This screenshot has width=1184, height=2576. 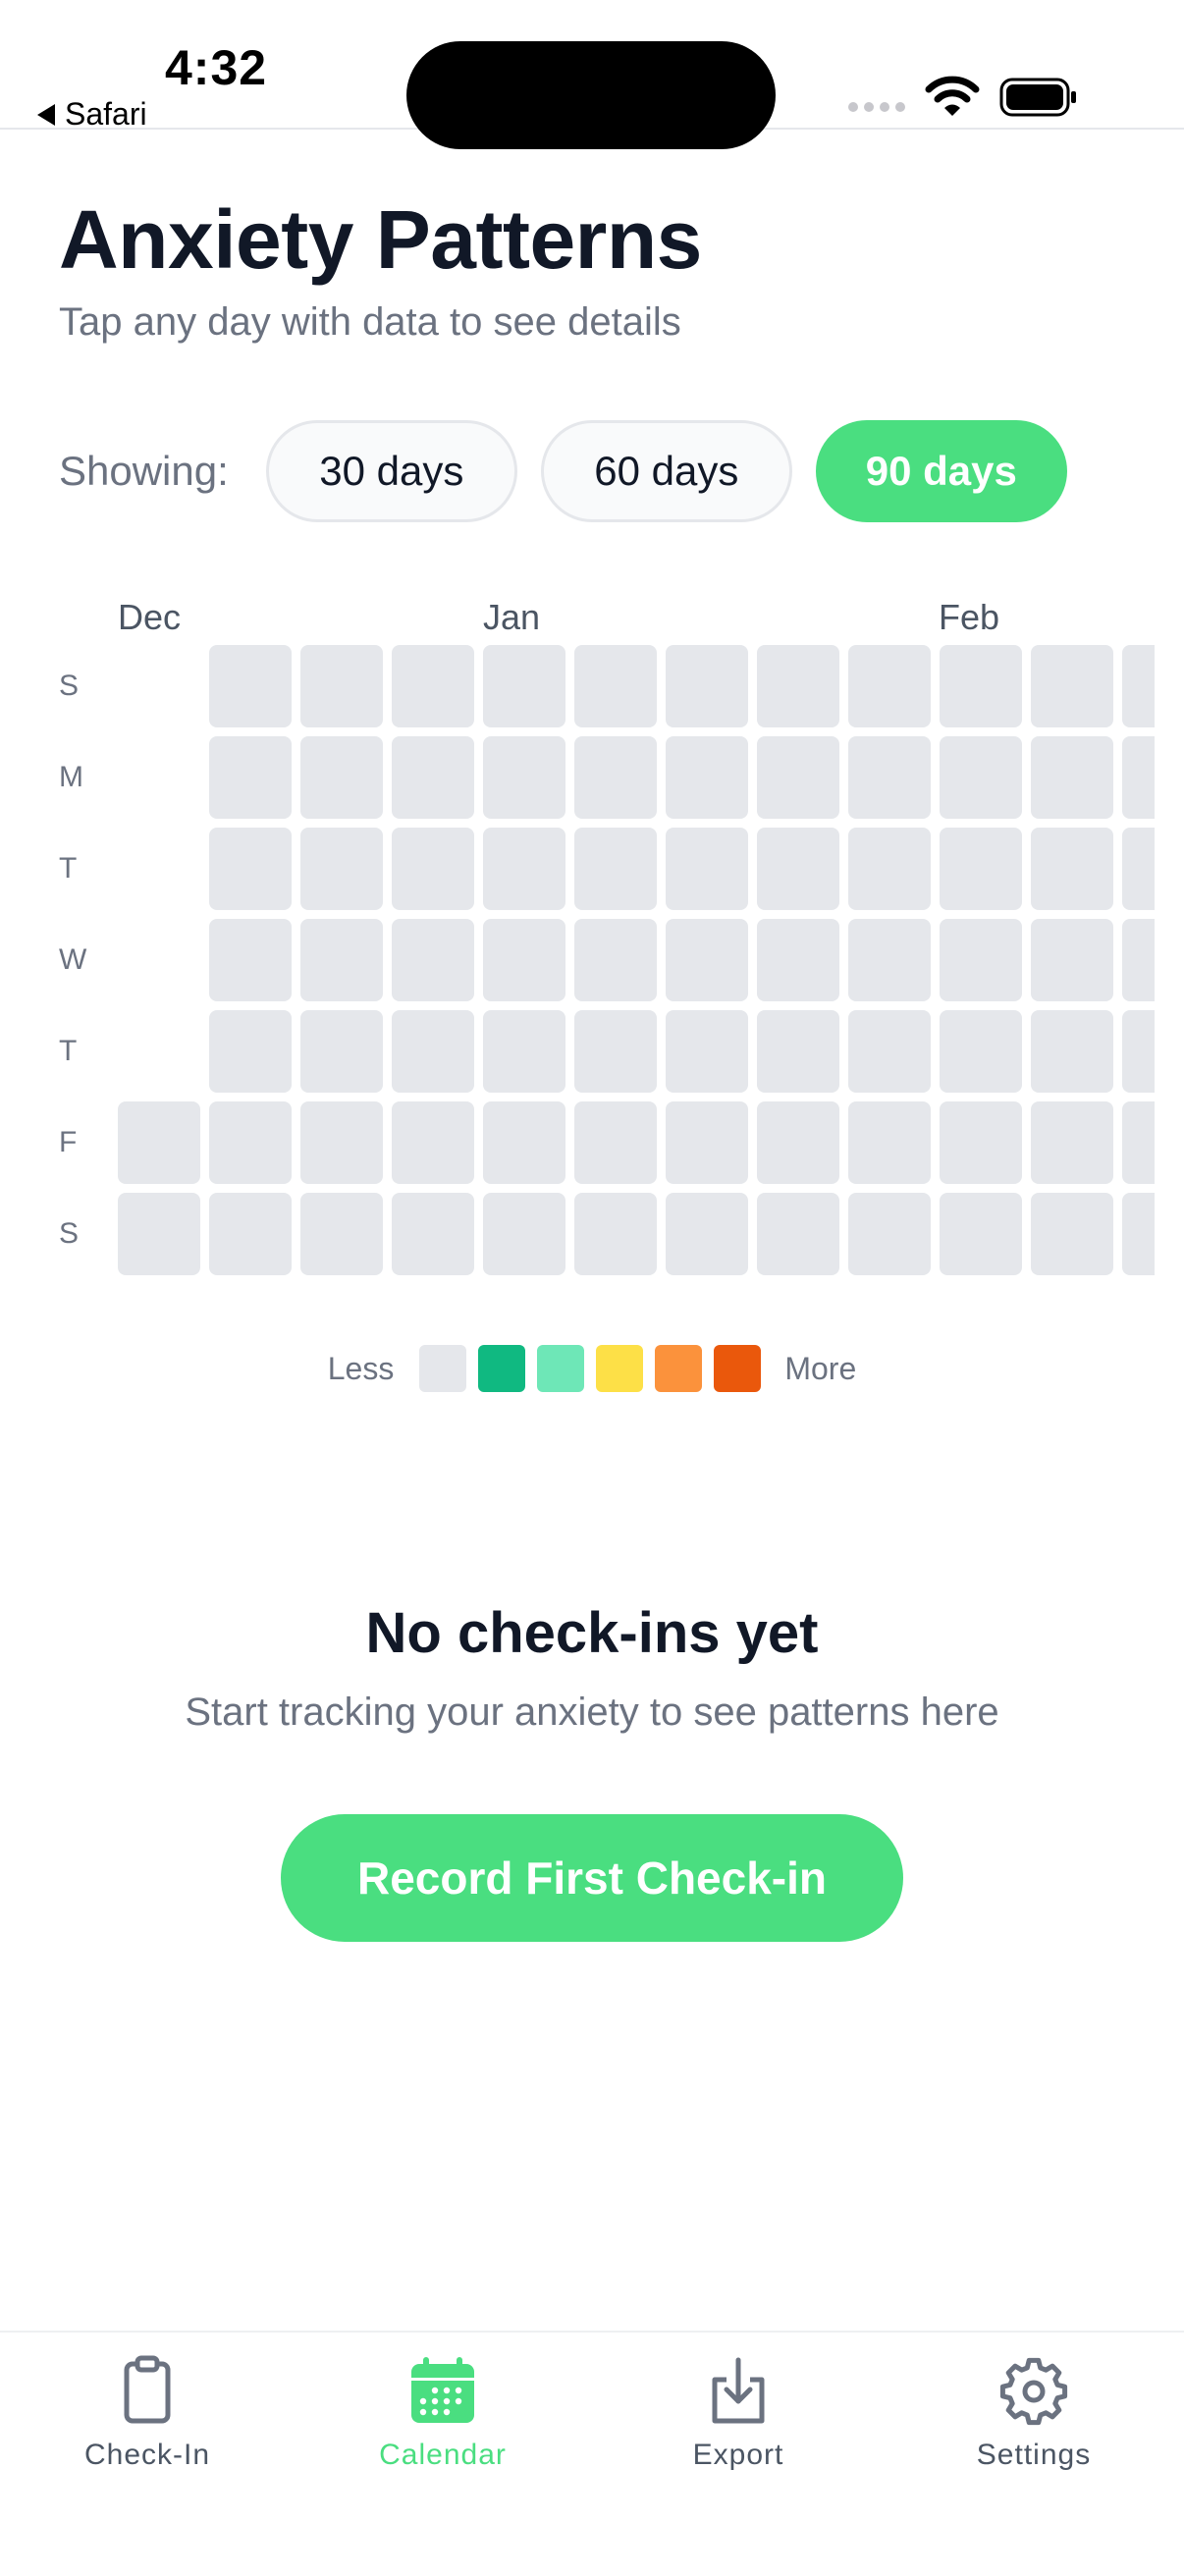 I want to click on day-label-friday: F, so click(x=68, y=1142).